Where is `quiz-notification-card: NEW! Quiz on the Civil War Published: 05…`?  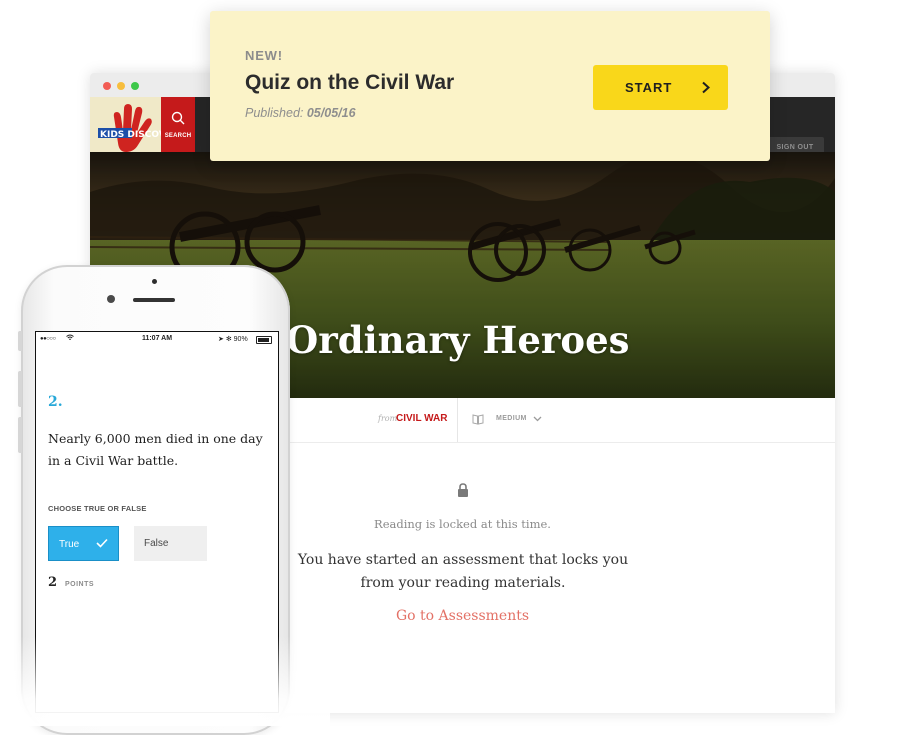 quiz-notification-card: NEW! Quiz on the Civil War Published: 05… is located at coordinates (490, 86).